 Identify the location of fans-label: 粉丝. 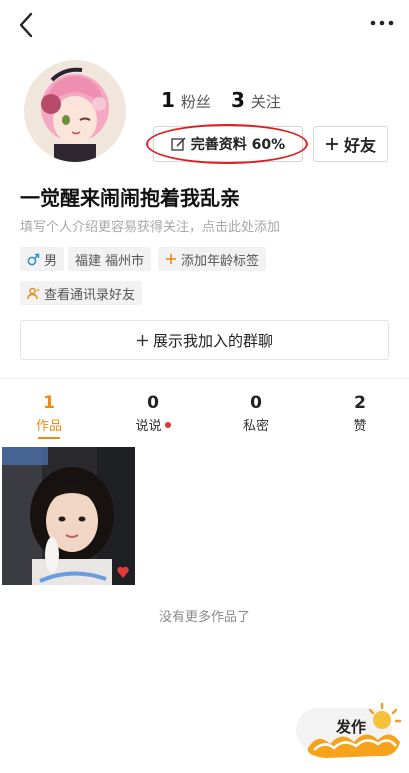
(195, 102).